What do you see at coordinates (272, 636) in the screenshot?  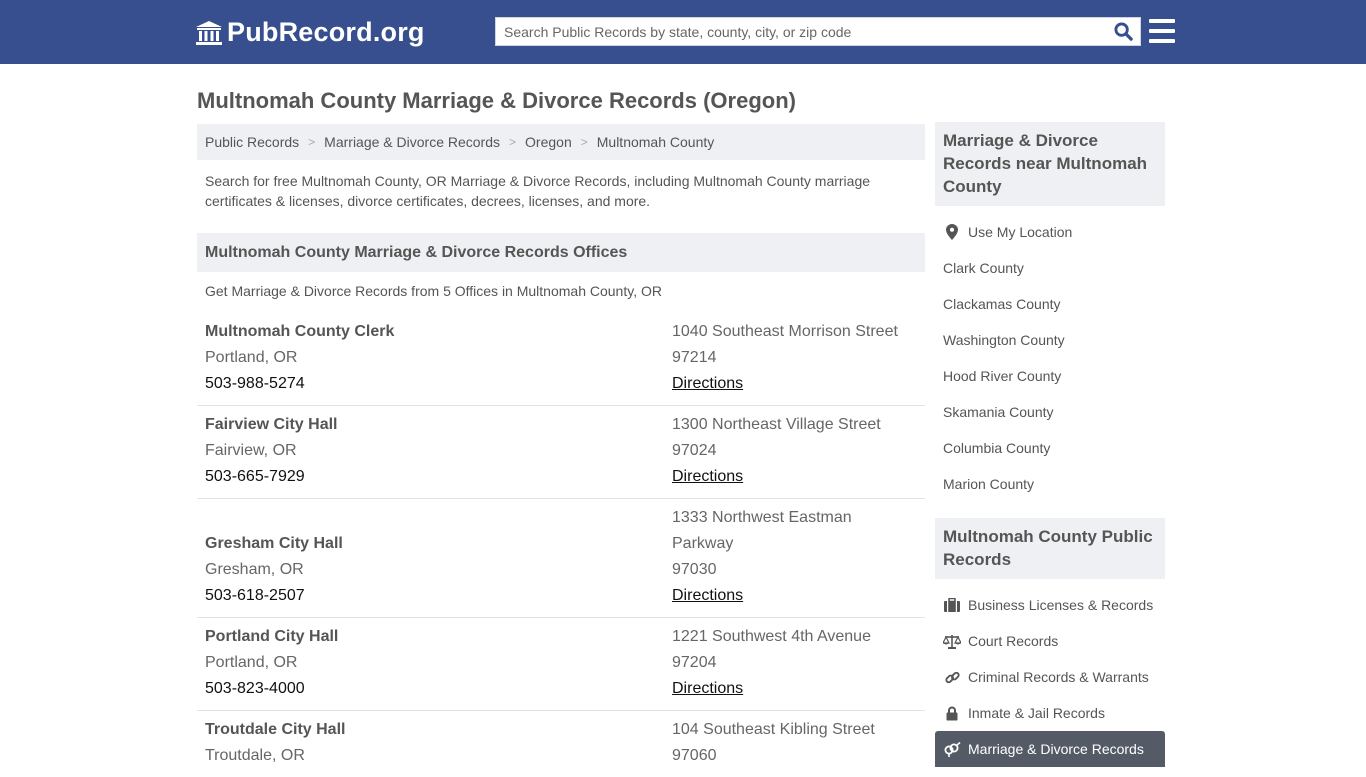 I see `office-name: Portland City Hall` at bounding box center [272, 636].